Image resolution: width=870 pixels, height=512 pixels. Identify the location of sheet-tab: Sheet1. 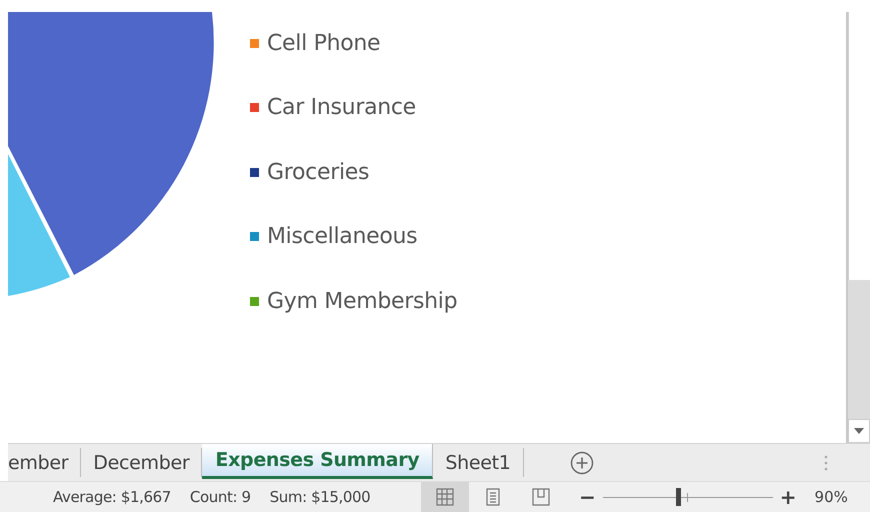
(478, 462).